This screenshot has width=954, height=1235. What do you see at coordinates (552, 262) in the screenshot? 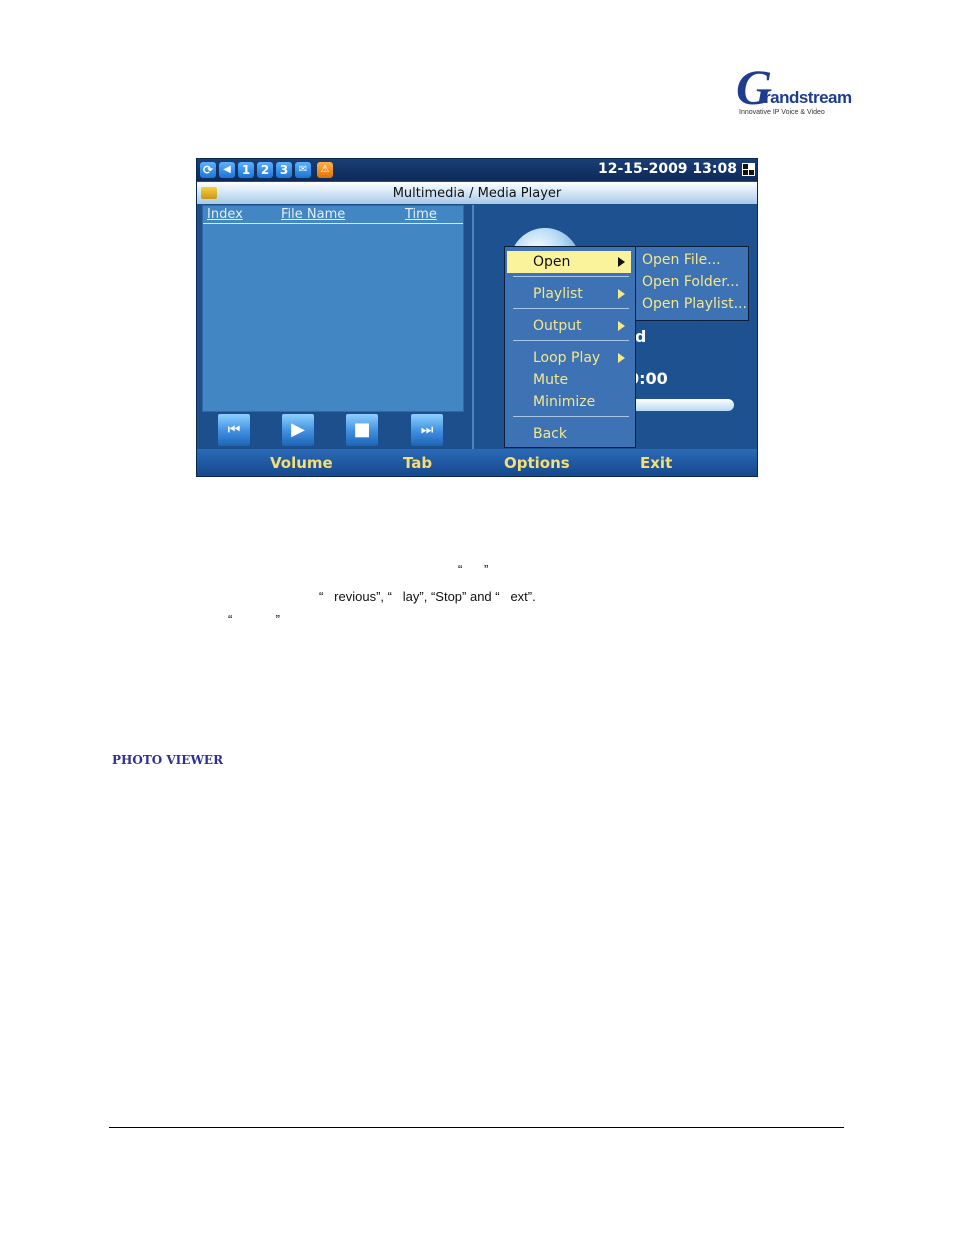
I see `menu-item-label: Open` at bounding box center [552, 262].